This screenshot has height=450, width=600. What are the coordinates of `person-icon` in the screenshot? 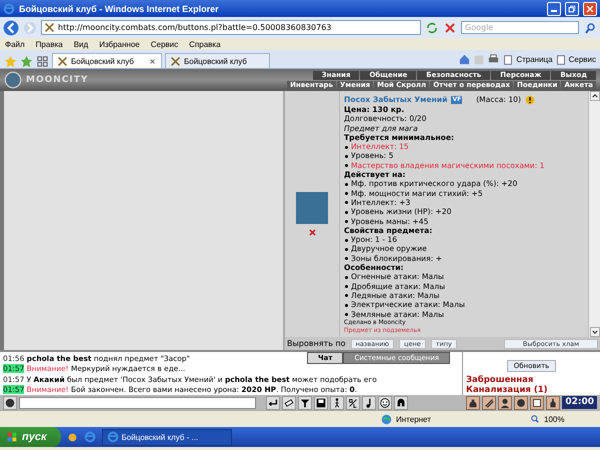 It's located at (505, 402).